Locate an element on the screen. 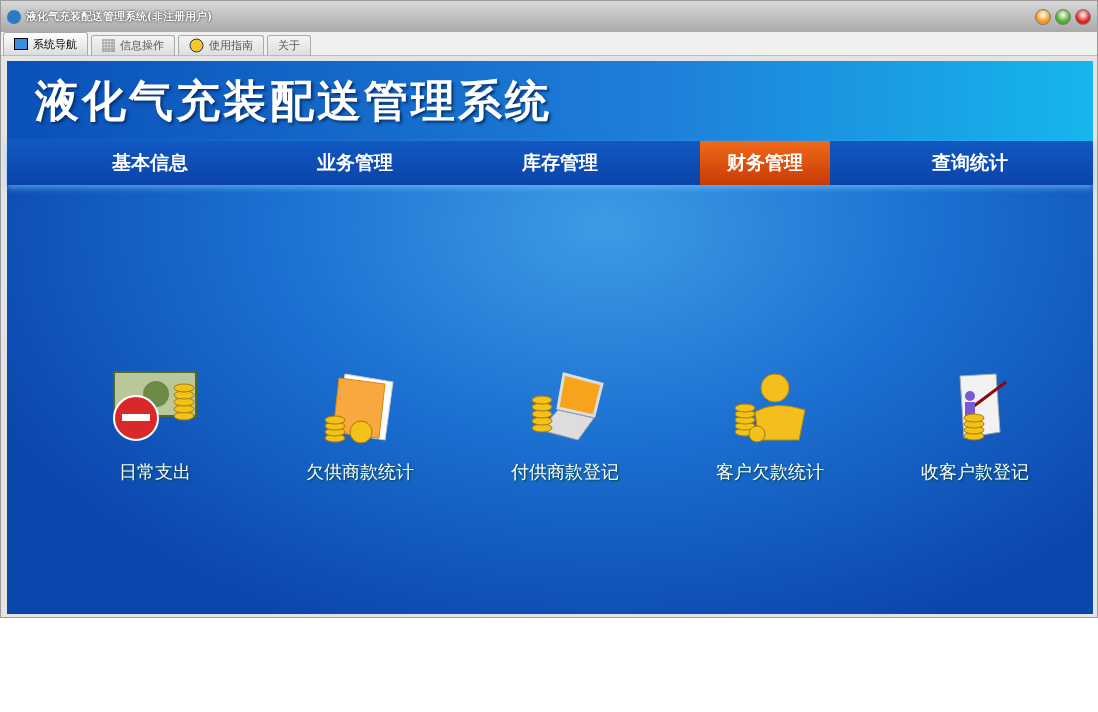 The image size is (1098, 712). tab: 使用指南 is located at coordinates (221, 45).